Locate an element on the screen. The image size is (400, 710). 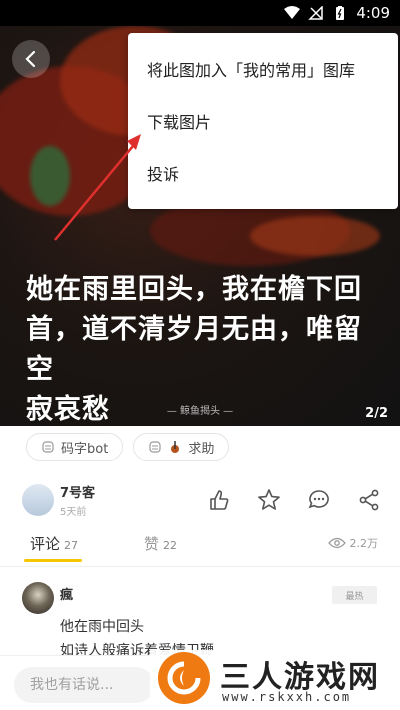
tab-label: 赞 is located at coordinates (152, 544).